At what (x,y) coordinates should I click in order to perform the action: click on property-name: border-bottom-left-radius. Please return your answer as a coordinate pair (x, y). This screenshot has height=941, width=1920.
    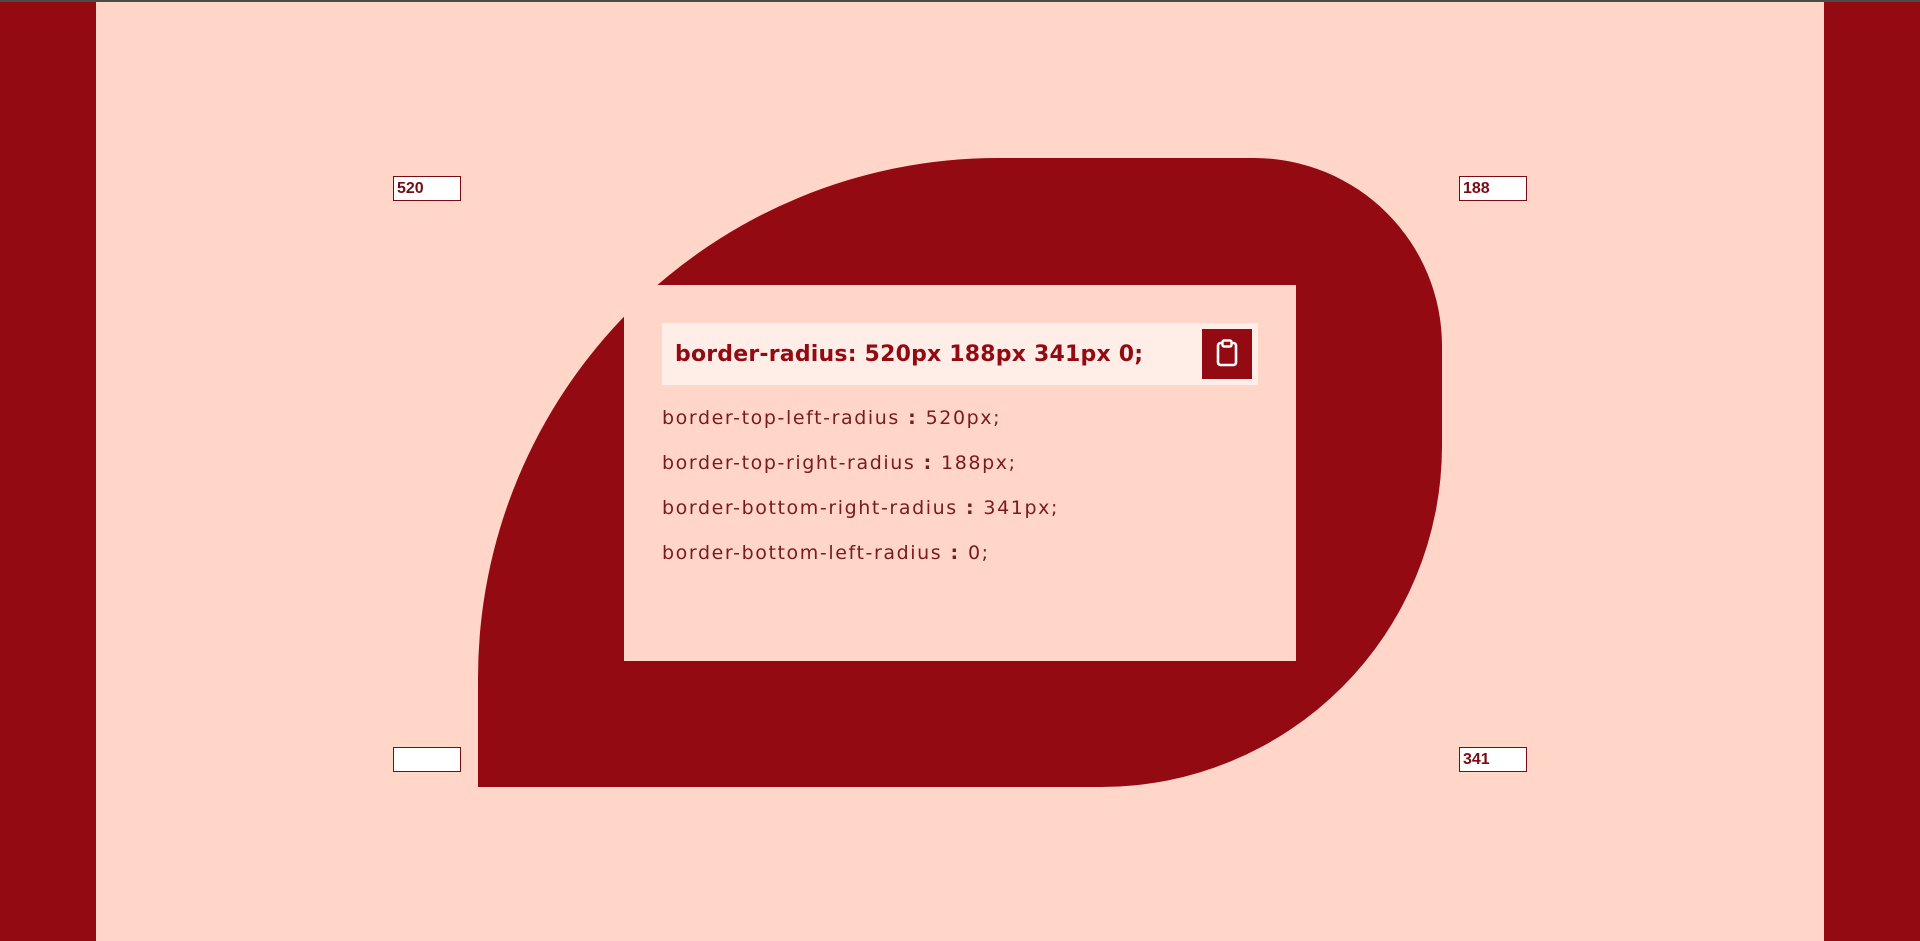
    Looking at the image, I should click on (802, 553).